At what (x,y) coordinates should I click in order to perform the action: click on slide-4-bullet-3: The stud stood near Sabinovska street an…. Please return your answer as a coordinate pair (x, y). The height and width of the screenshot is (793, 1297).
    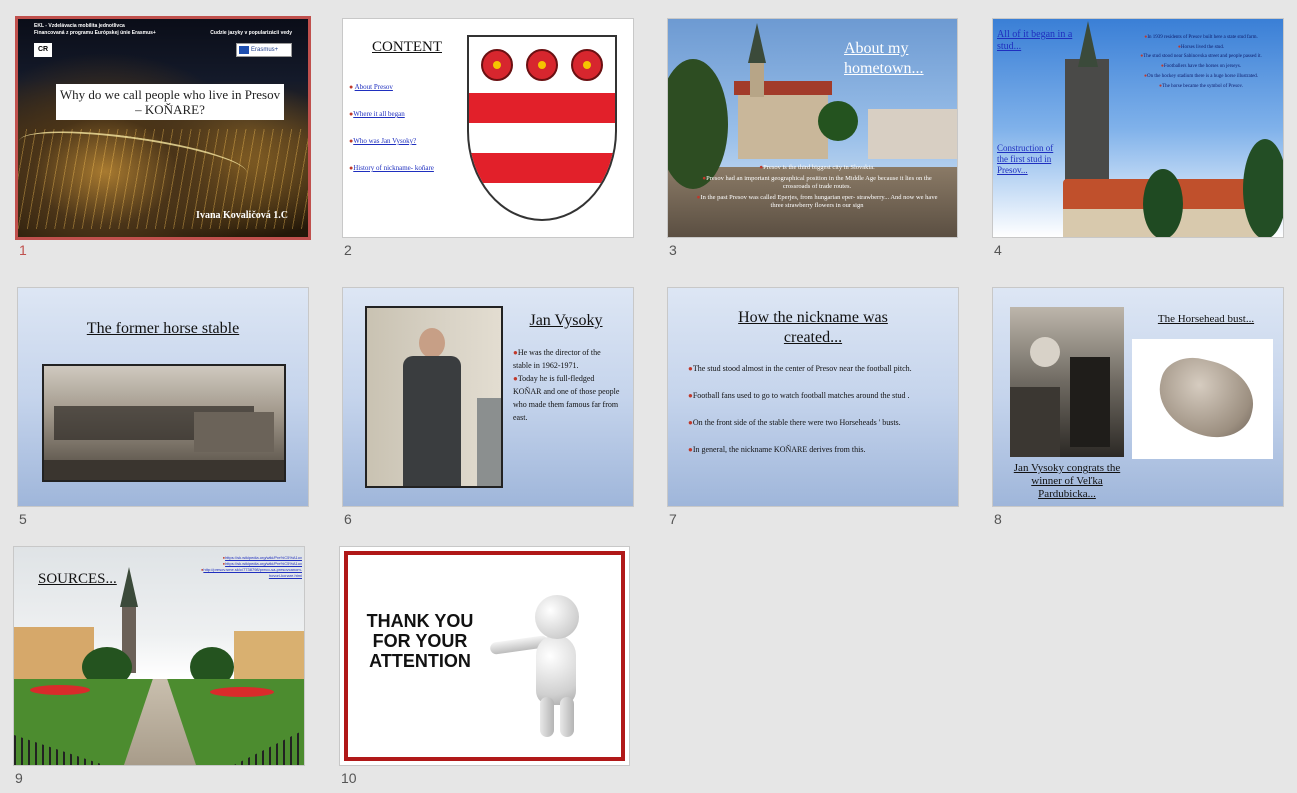
    Looking at the image, I should click on (1202, 57).